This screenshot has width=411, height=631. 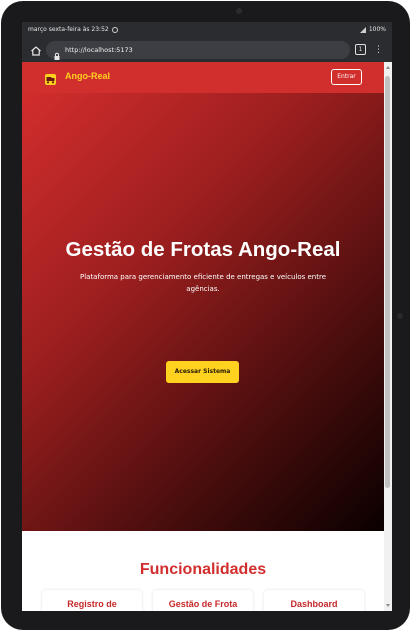 I want to click on battery-level: 100%, so click(x=377, y=29).